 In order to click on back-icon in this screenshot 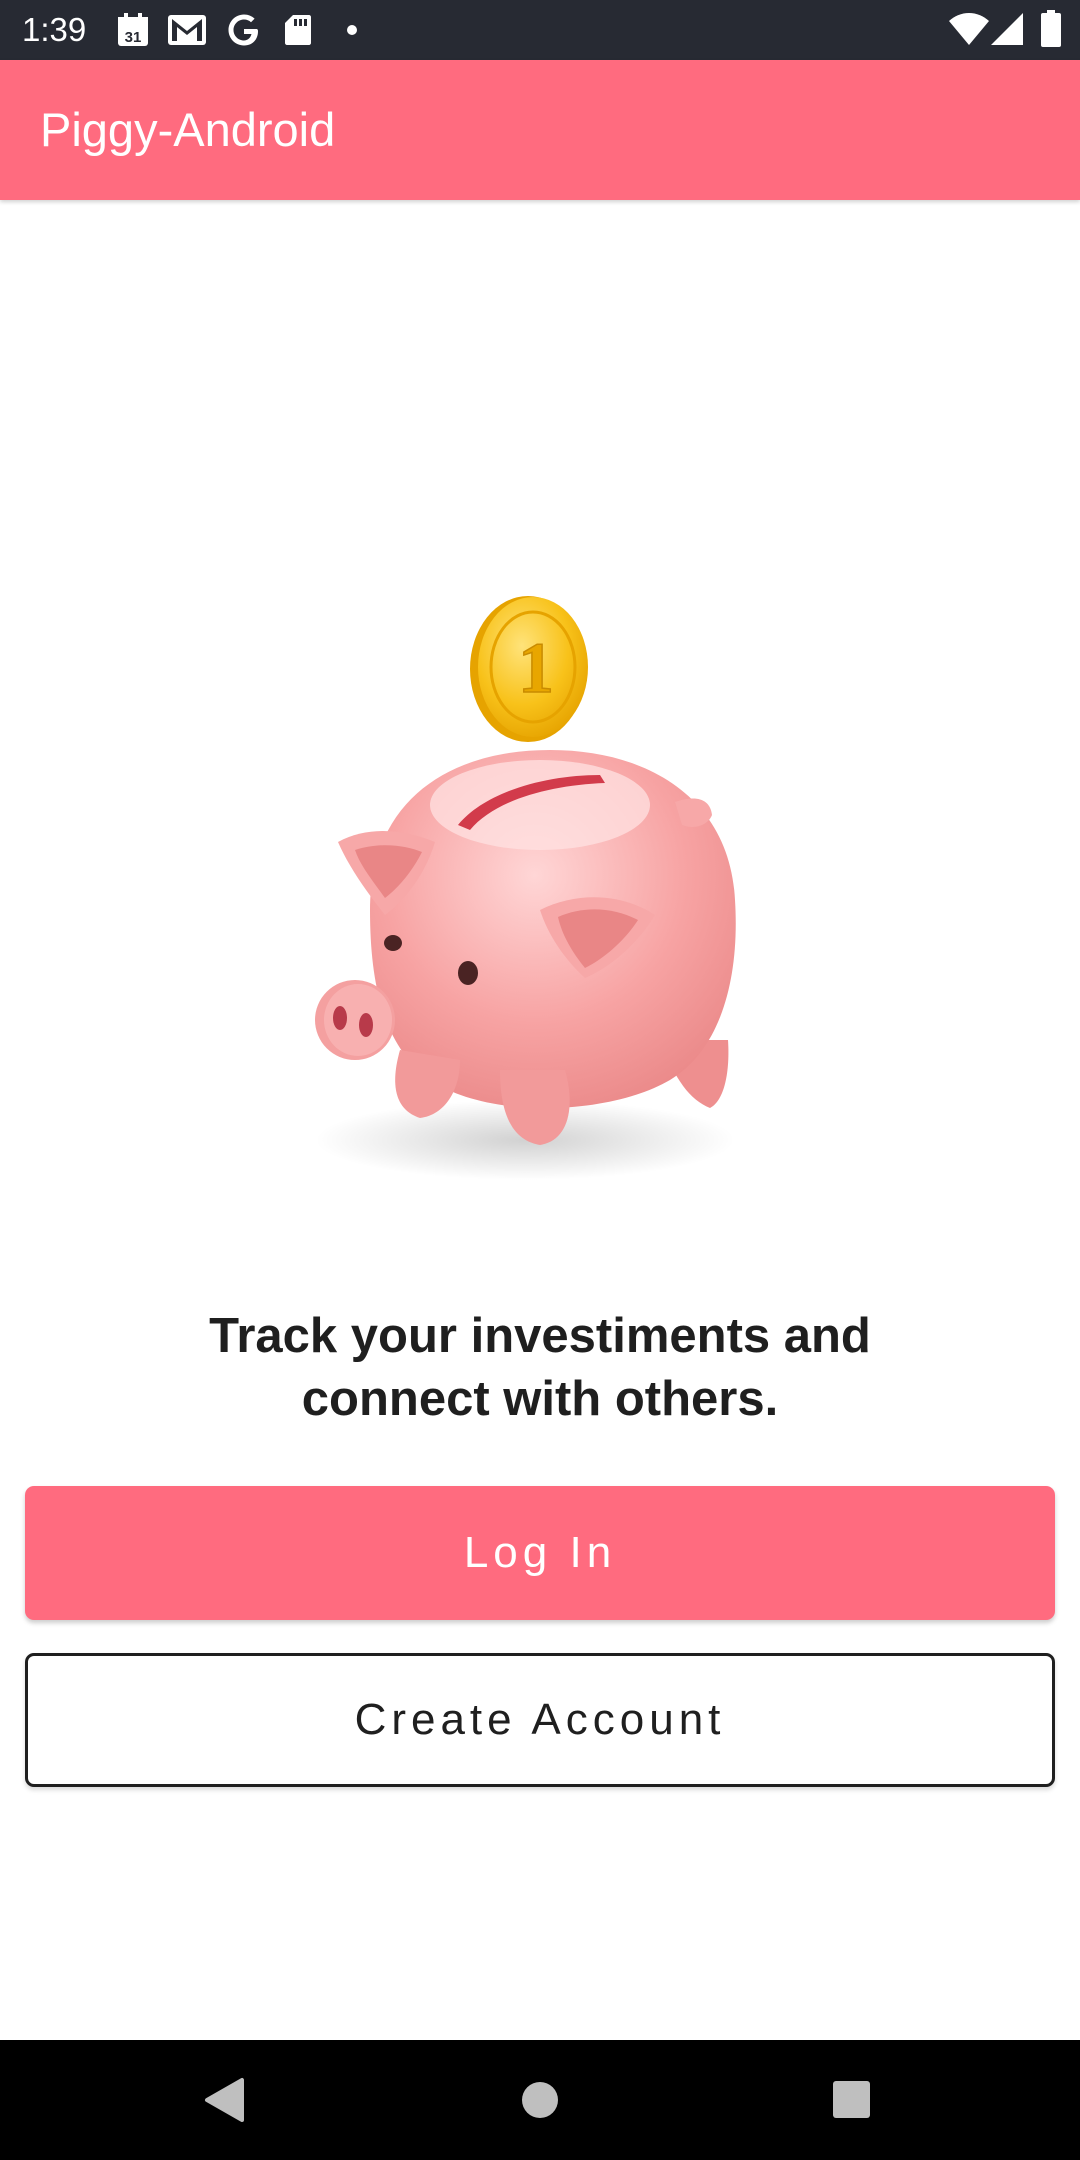, I will do `click(225, 2100)`.